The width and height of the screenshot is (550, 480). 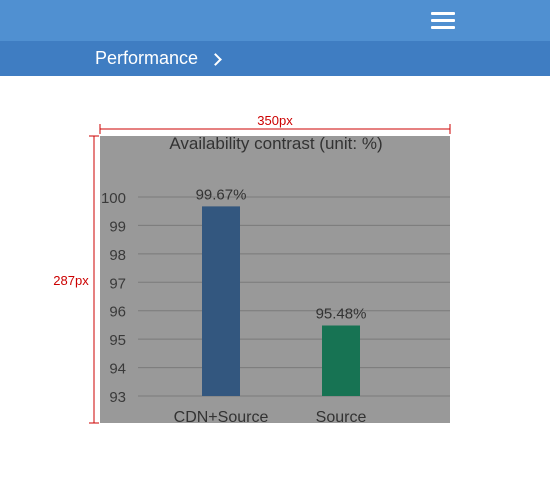 What do you see at coordinates (275, 20) in the screenshot?
I see `top-header-bar` at bounding box center [275, 20].